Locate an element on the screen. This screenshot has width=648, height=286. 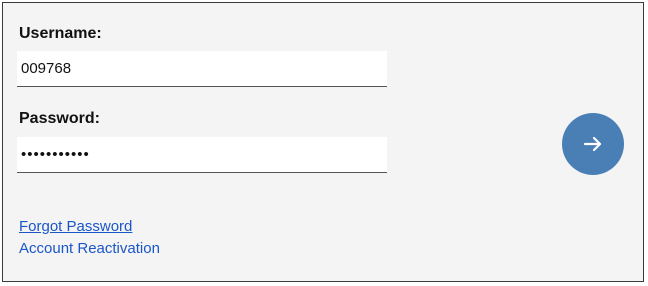
forgot-password-link: Forgot Password is located at coordinates (75, 226).